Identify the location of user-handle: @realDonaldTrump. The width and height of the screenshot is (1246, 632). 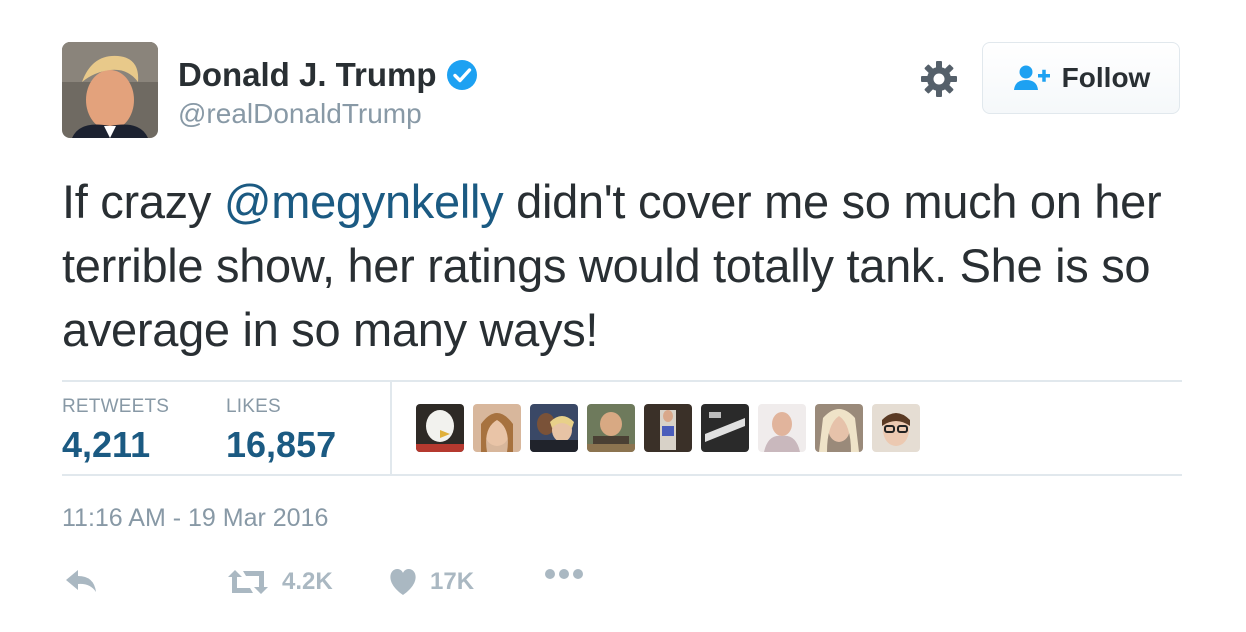
(300, 114).